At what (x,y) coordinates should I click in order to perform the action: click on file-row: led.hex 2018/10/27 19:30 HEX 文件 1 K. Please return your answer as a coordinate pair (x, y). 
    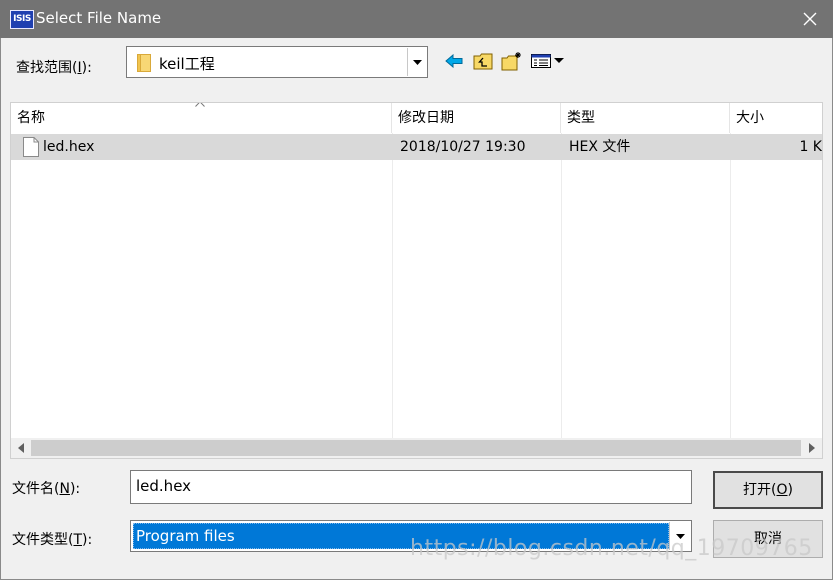
    Looking at the image, I should click on (416, 147).